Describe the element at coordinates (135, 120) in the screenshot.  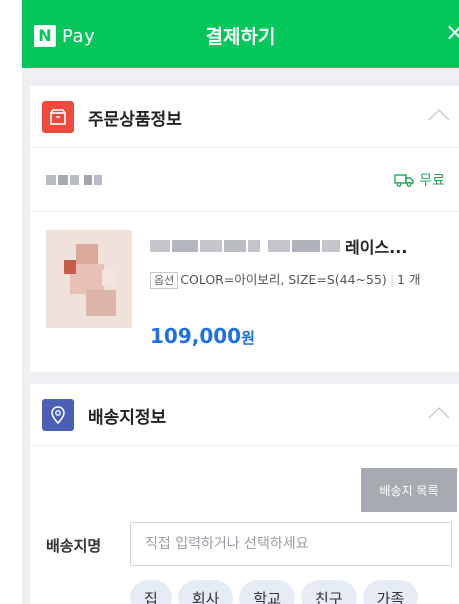
I see `order-section-title: 주문상품정보` at that location.